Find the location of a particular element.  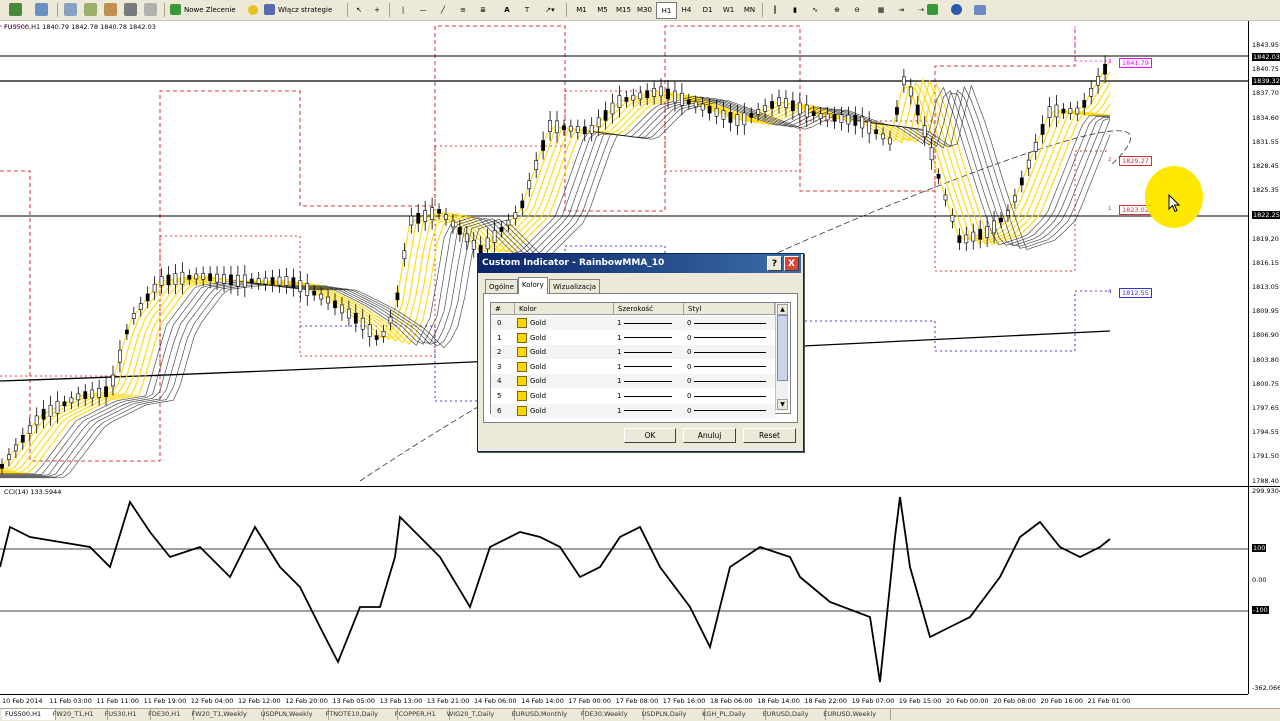

chart-tab: FCOPPER,H1 is located at coordinates (421, 714).